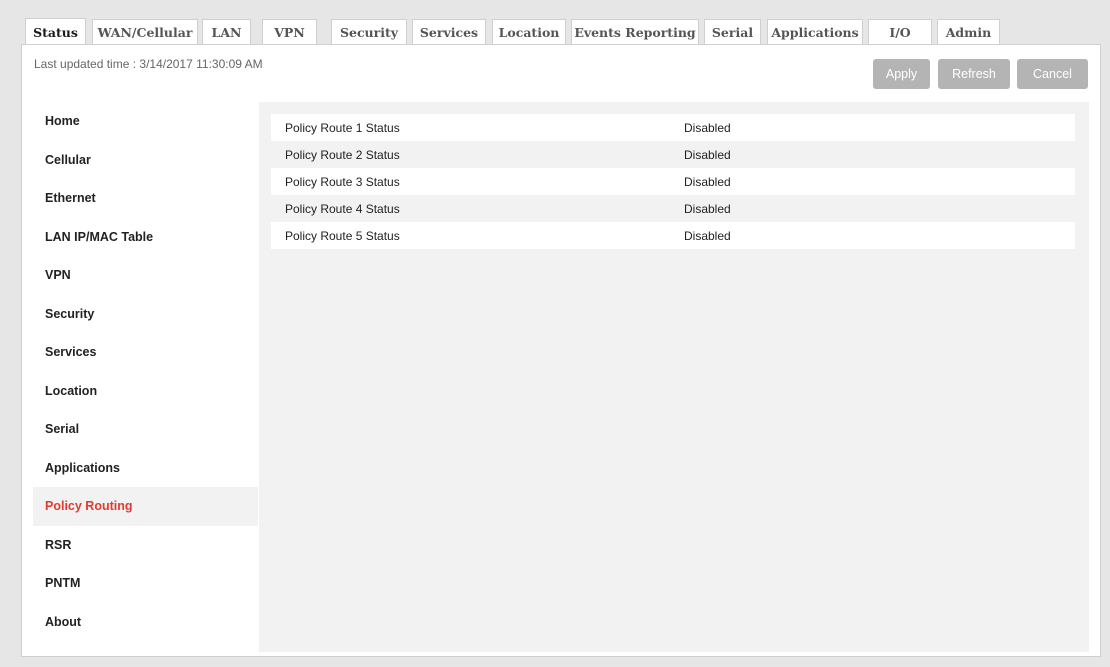 The height and width of the screenshot is (667, 1110). Describe the element at coordinates (900, 32) in the screenshot. I see `tab-io: I/O` at that location.